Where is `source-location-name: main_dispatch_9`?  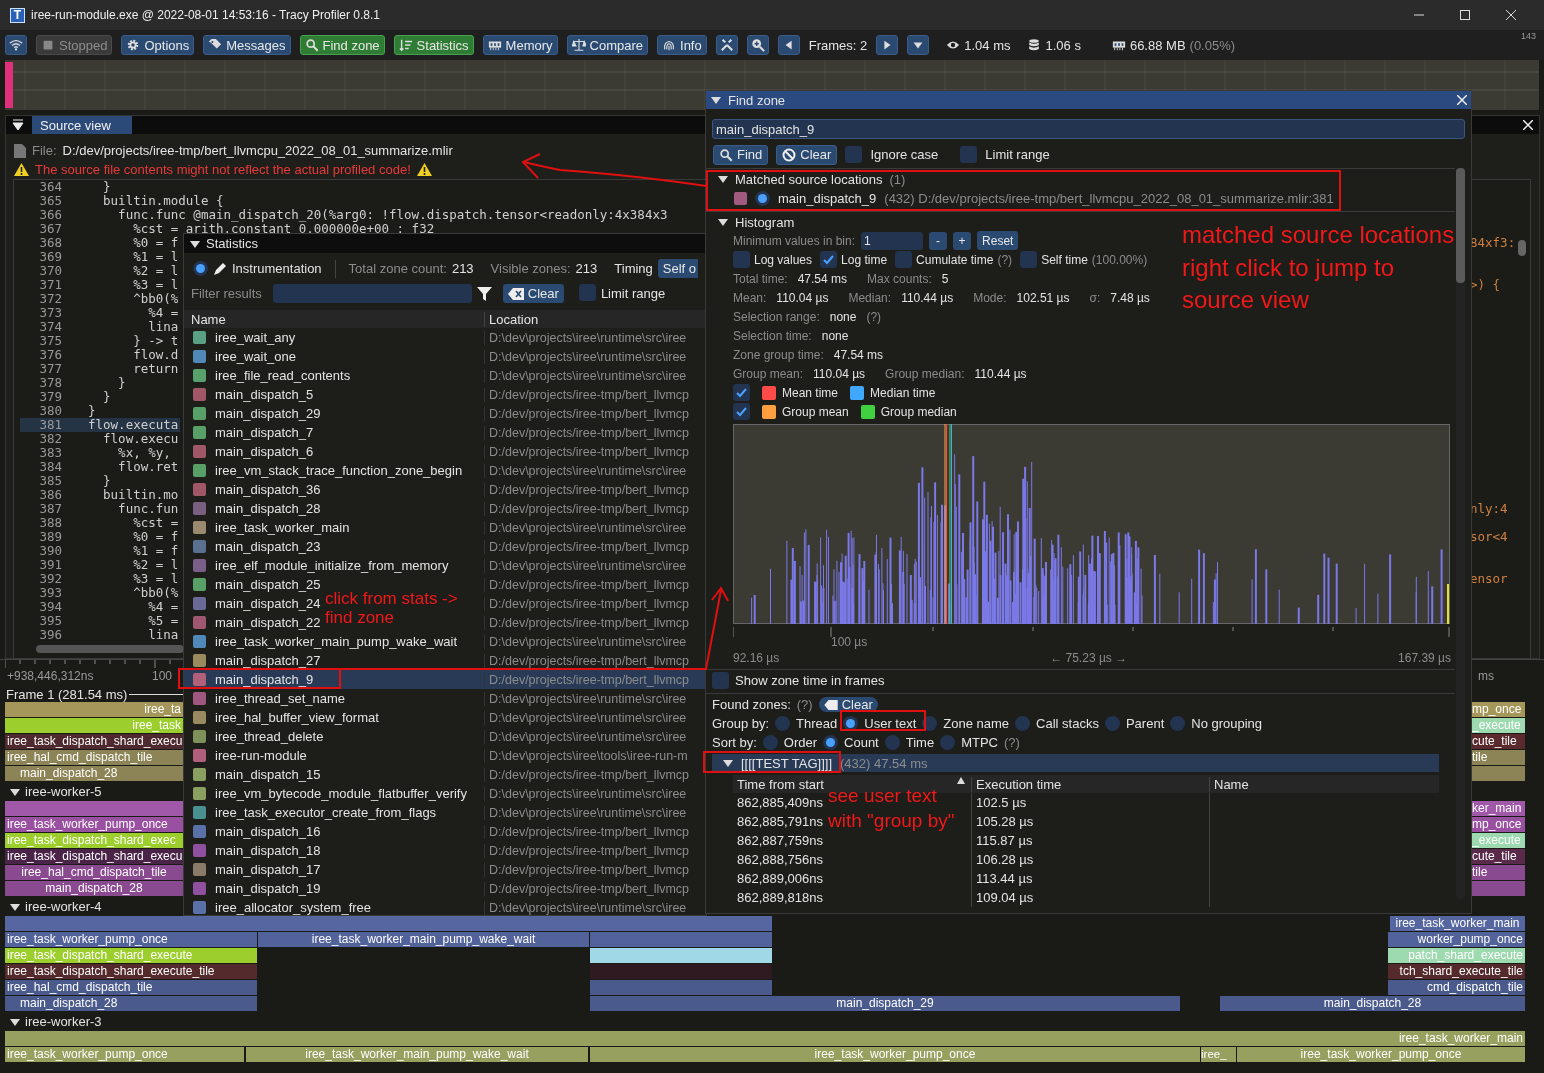 source-location-name: main_dispatch_9 is located at coordinates (827, 198).